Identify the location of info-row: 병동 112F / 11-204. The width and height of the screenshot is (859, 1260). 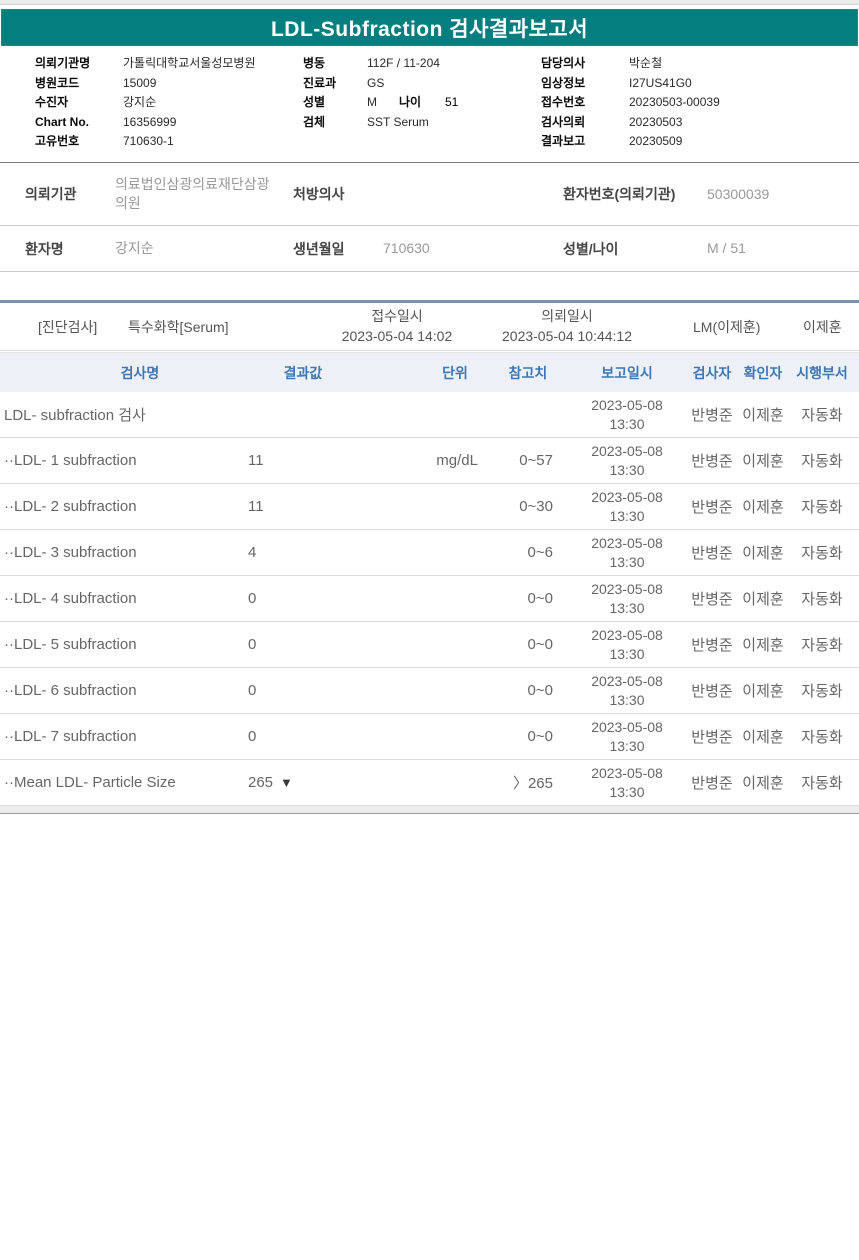
(420, 64).